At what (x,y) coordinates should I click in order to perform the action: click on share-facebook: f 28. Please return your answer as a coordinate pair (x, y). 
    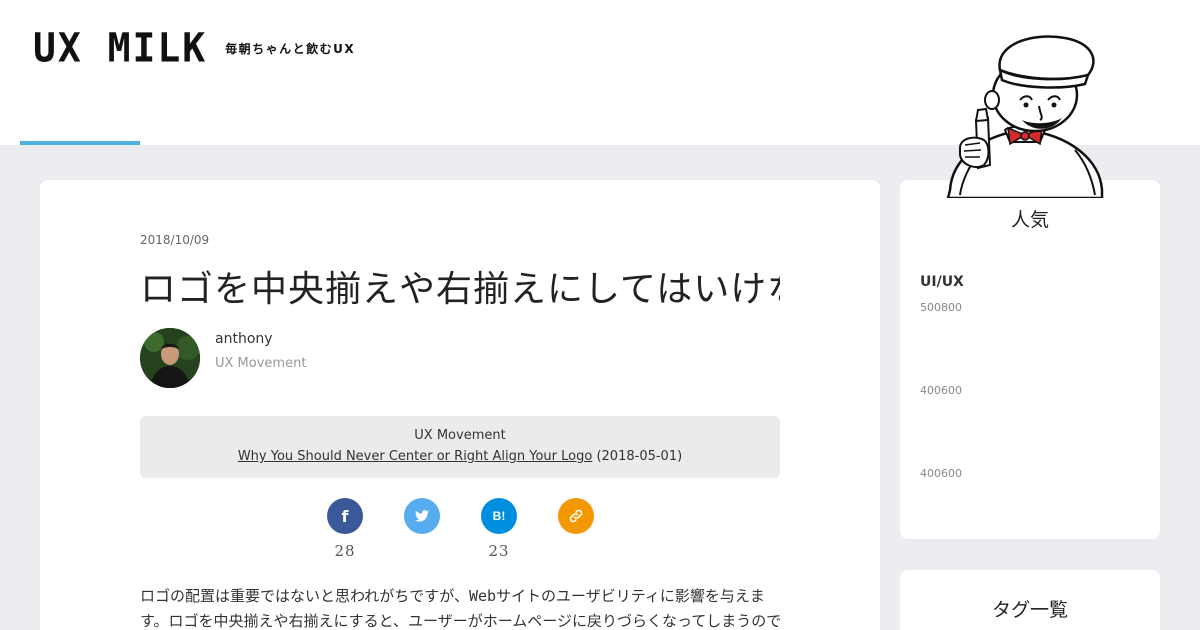
    Looking at the image, I should click on (345, 529).